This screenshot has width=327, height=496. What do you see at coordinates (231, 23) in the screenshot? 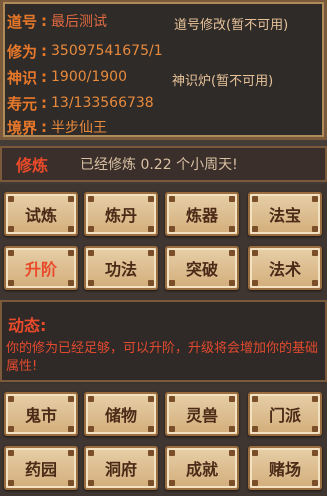
I see `rename-button: 道号修改(暂不可用)` at bounding box center [231, 23].